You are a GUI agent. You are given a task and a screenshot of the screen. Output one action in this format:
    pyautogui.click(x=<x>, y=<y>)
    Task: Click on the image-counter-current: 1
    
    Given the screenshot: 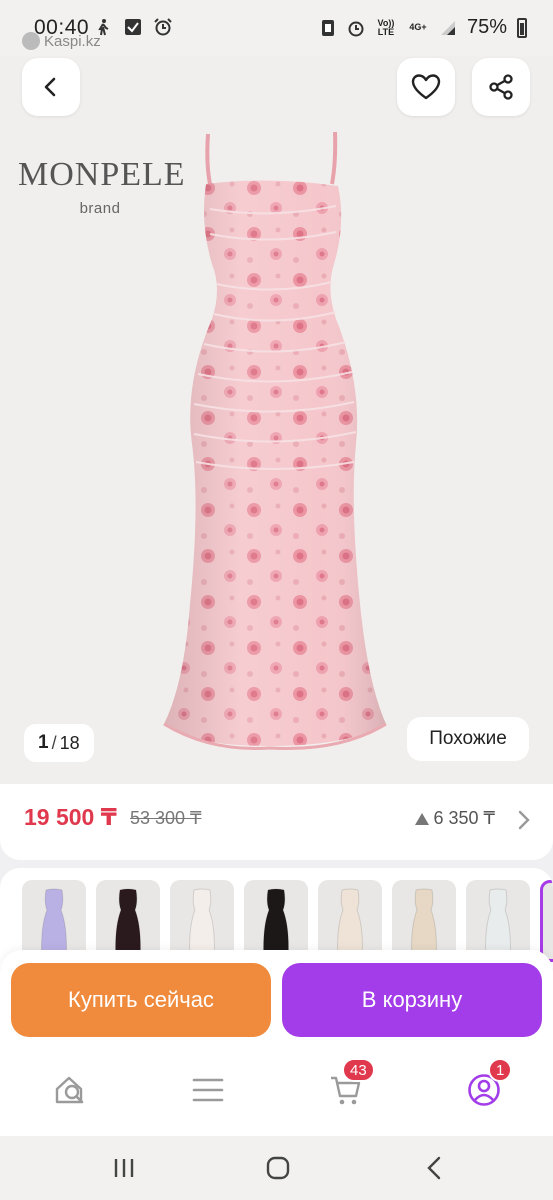 What is the action you would take?
    pyautogui.click(x=43, y=742)
    